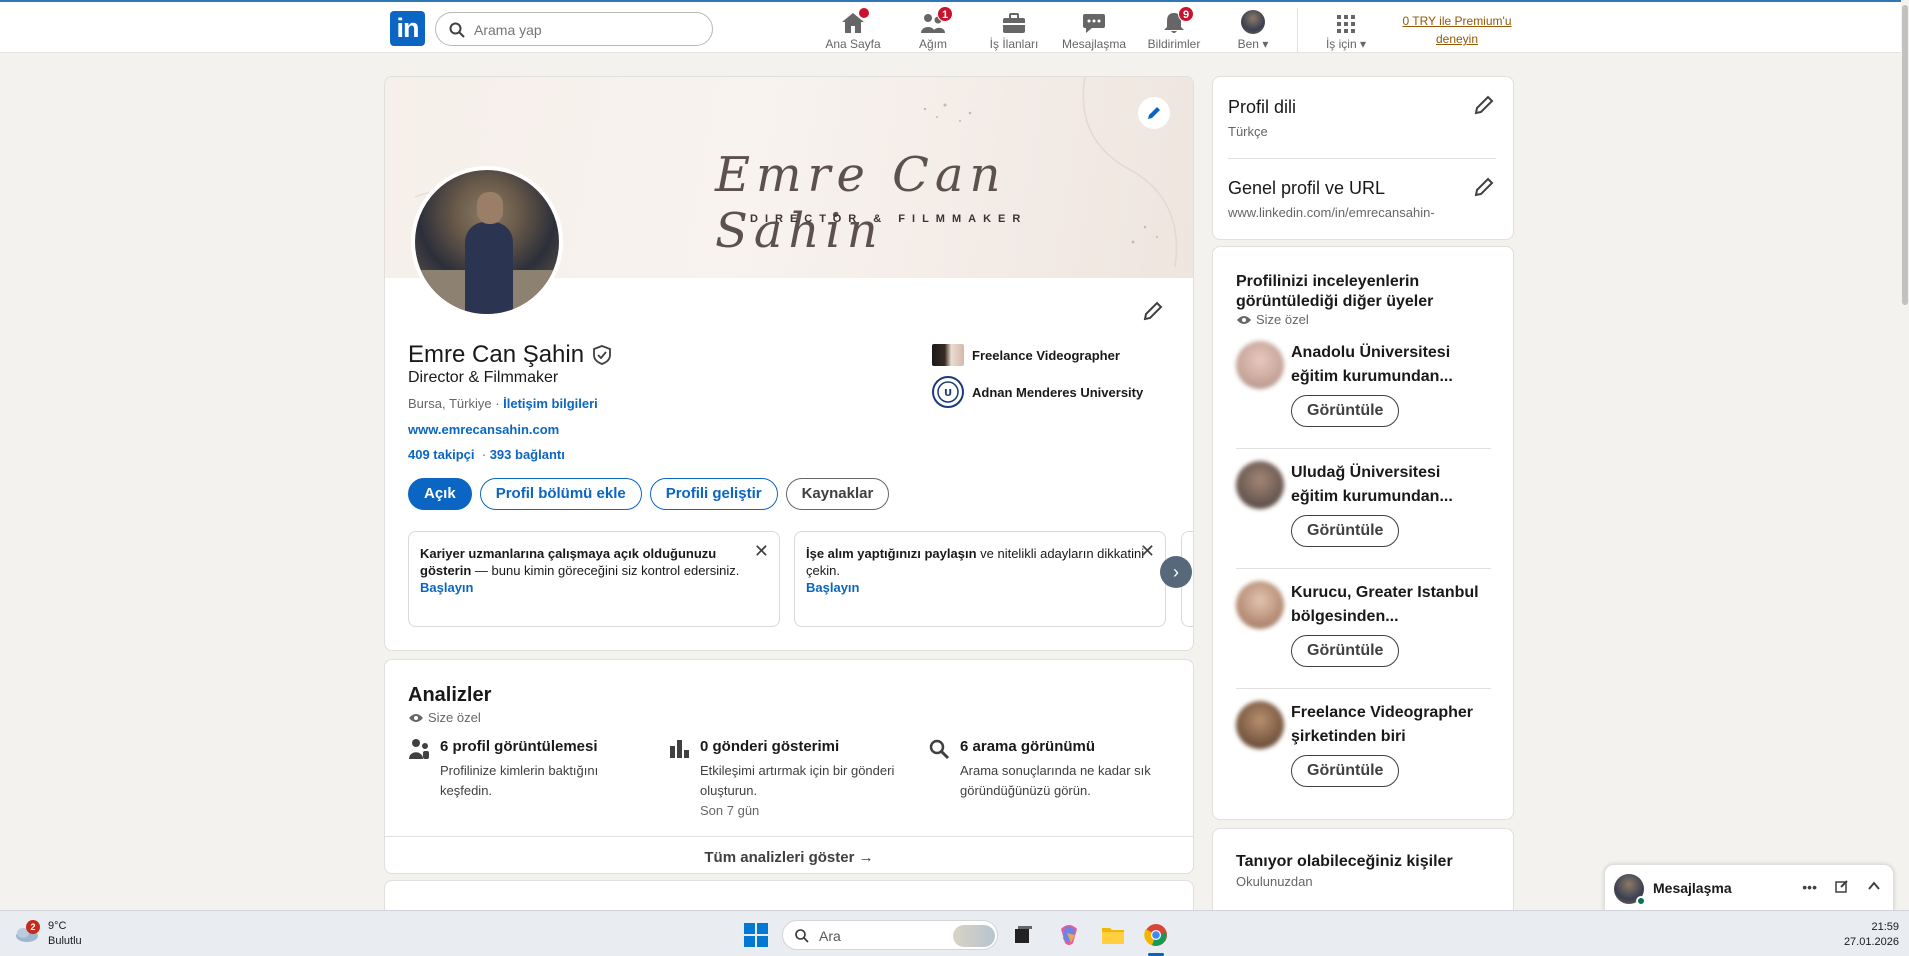  I want to click on file-explorer-button, so click(1113, 935).